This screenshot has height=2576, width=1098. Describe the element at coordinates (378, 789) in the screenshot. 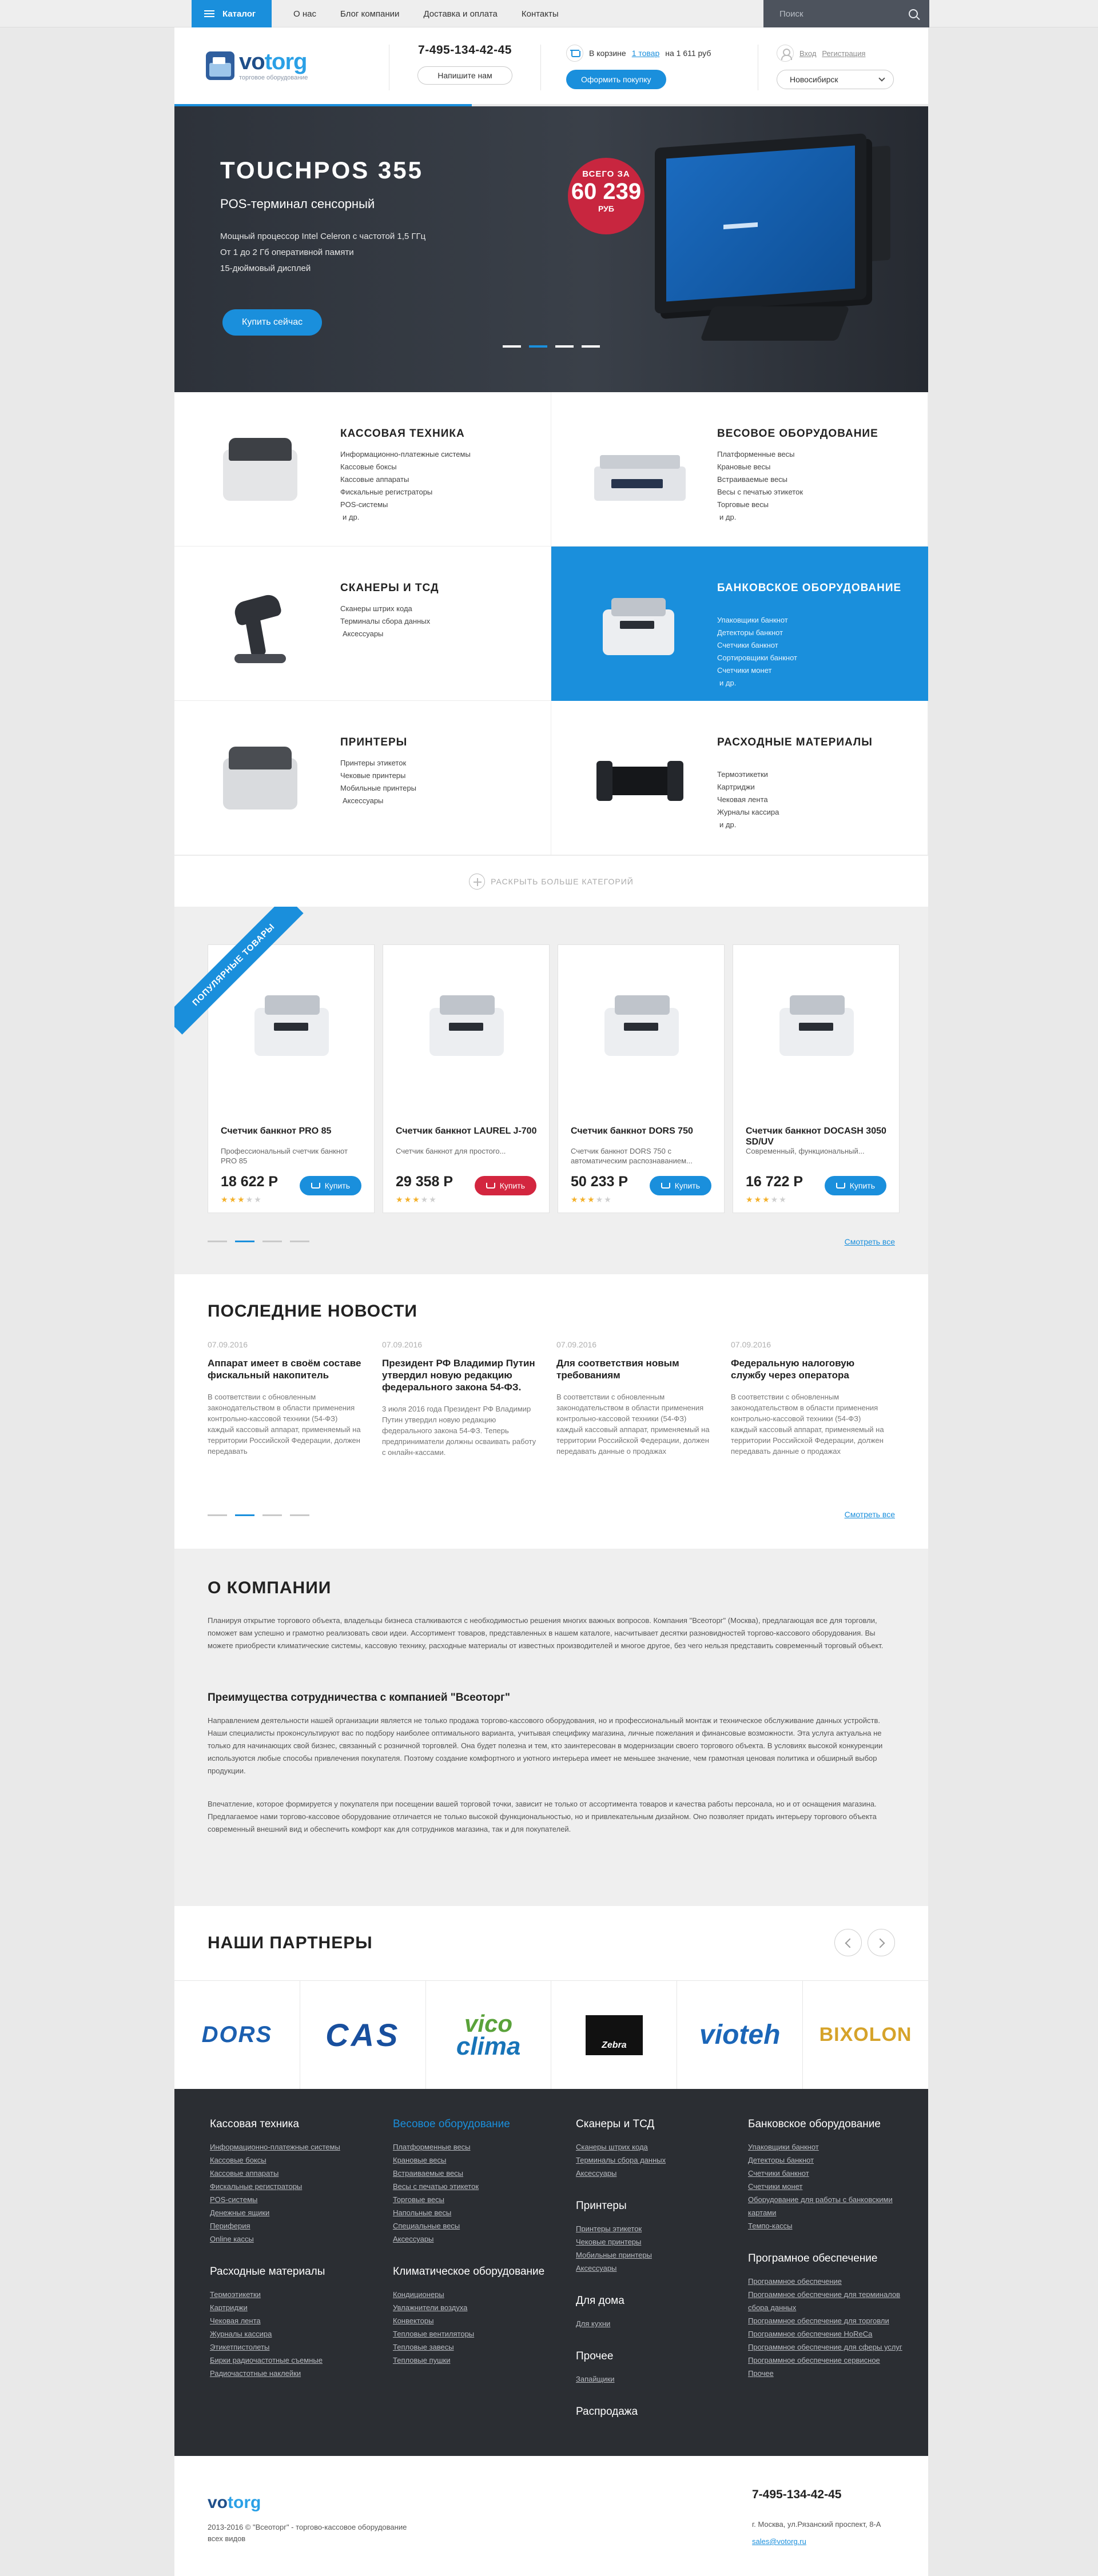

I see `category-link: Мобильные принтеры` at that location.